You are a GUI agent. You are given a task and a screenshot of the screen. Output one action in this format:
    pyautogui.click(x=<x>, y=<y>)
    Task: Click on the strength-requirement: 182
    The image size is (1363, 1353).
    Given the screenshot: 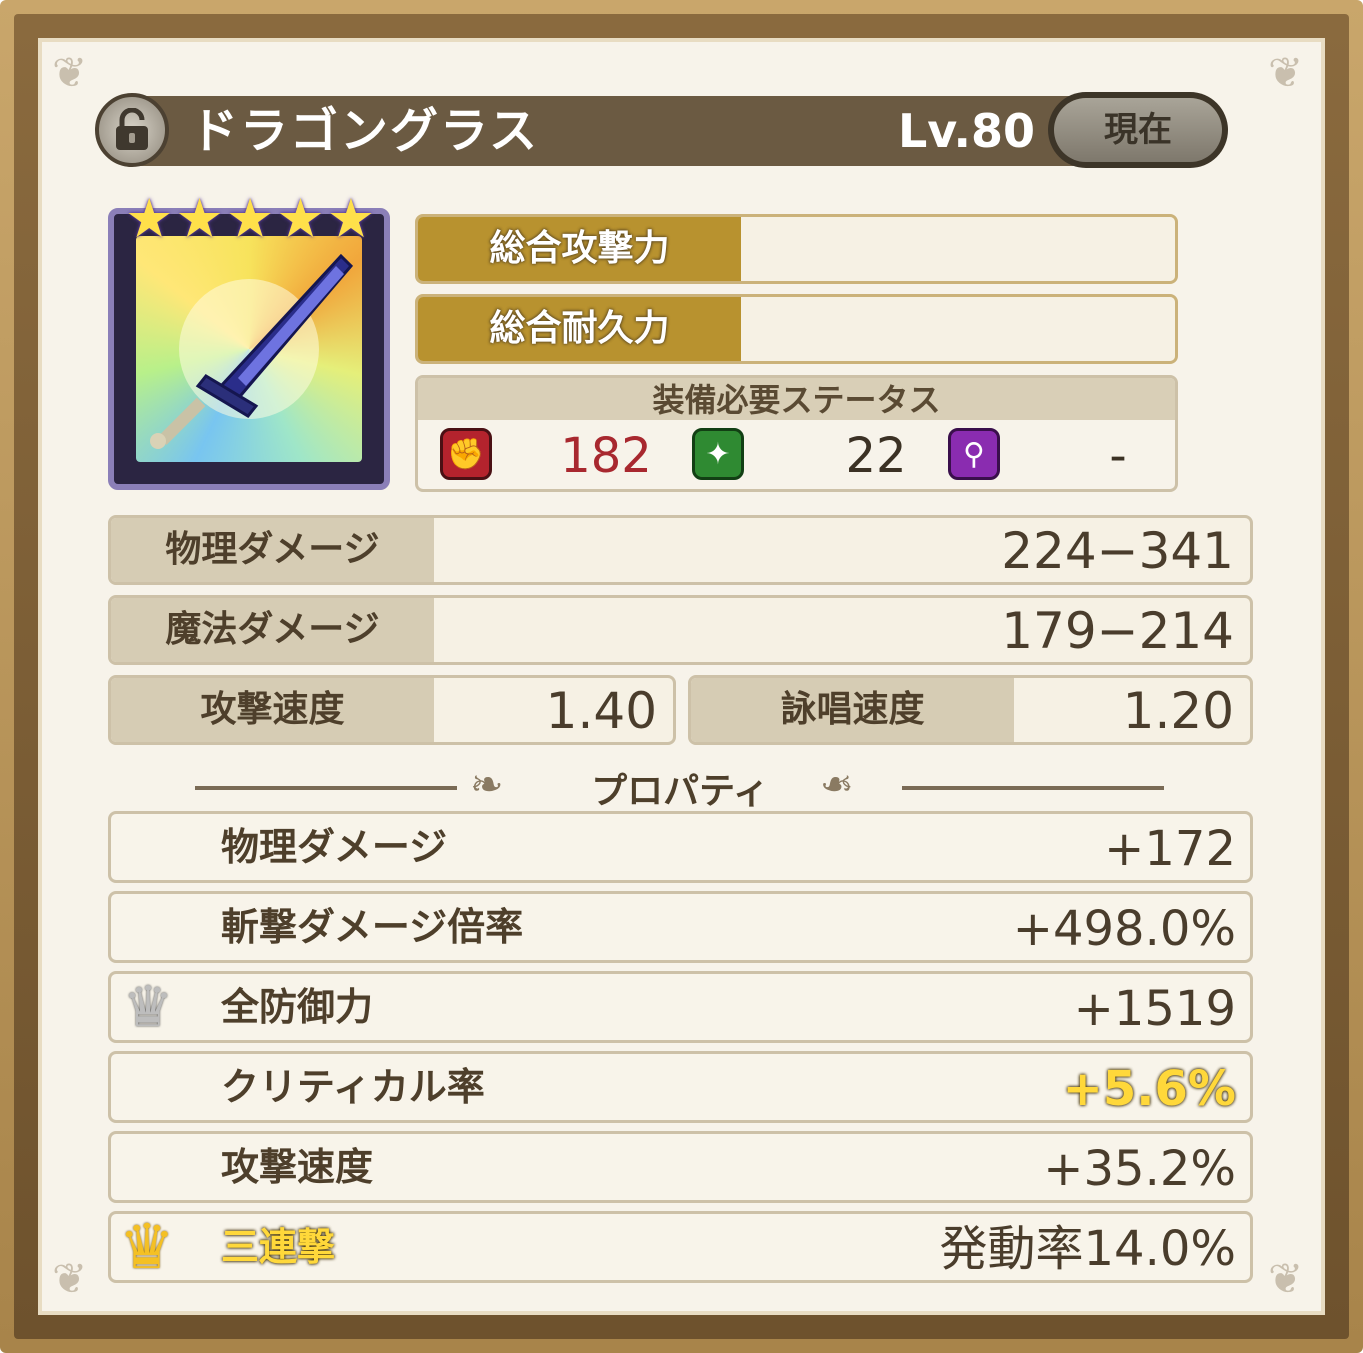 What is the action you would take?
    pyautogui.click(x=606, y=456)
    